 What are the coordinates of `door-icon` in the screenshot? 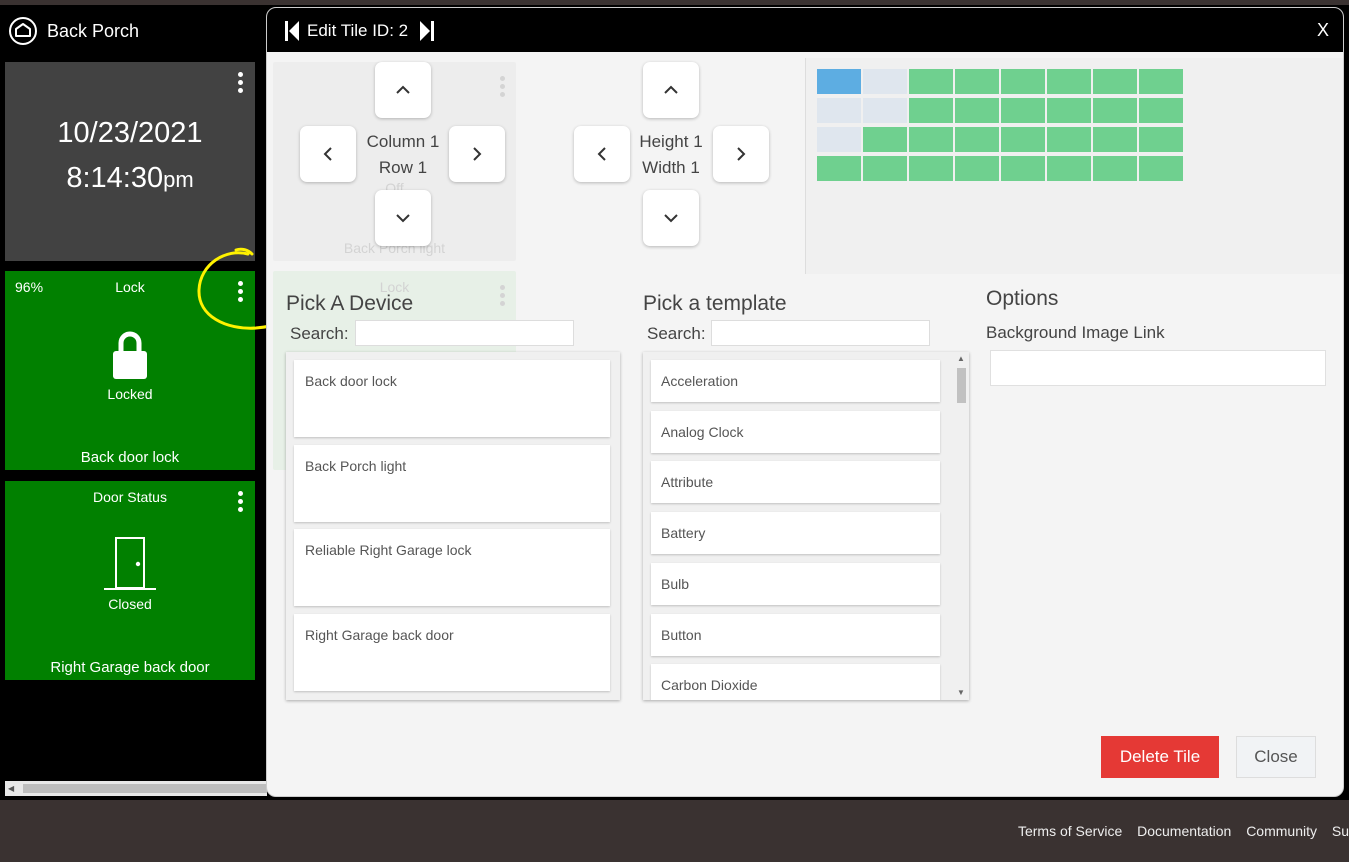 It's located at (130, 566).